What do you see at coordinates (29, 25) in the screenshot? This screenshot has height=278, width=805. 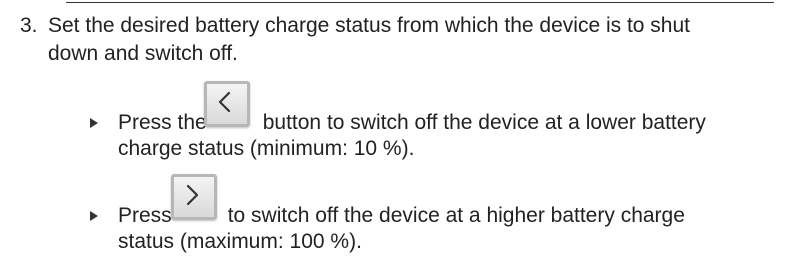 I see `step-number: 3.` at bounding box center [29, 25].